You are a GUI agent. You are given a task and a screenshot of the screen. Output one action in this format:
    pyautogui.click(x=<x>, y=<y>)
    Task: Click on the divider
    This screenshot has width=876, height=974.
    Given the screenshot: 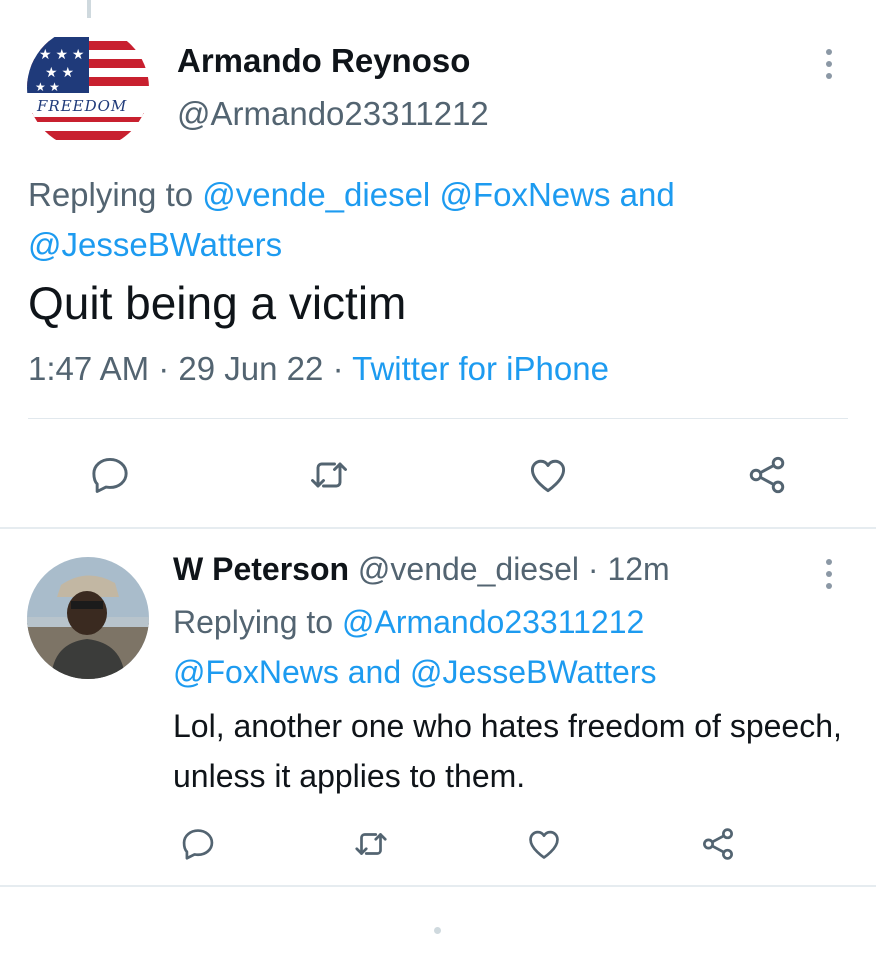 What is the action you would take?
    pyautogui.click(x=438, y=418)
    